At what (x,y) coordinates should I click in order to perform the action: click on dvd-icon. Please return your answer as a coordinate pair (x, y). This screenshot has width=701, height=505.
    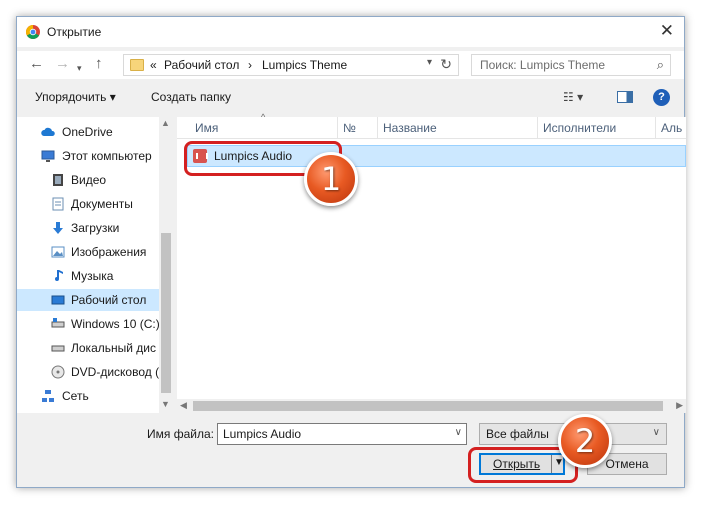
    Looking at the image, I should click on (58, 372).